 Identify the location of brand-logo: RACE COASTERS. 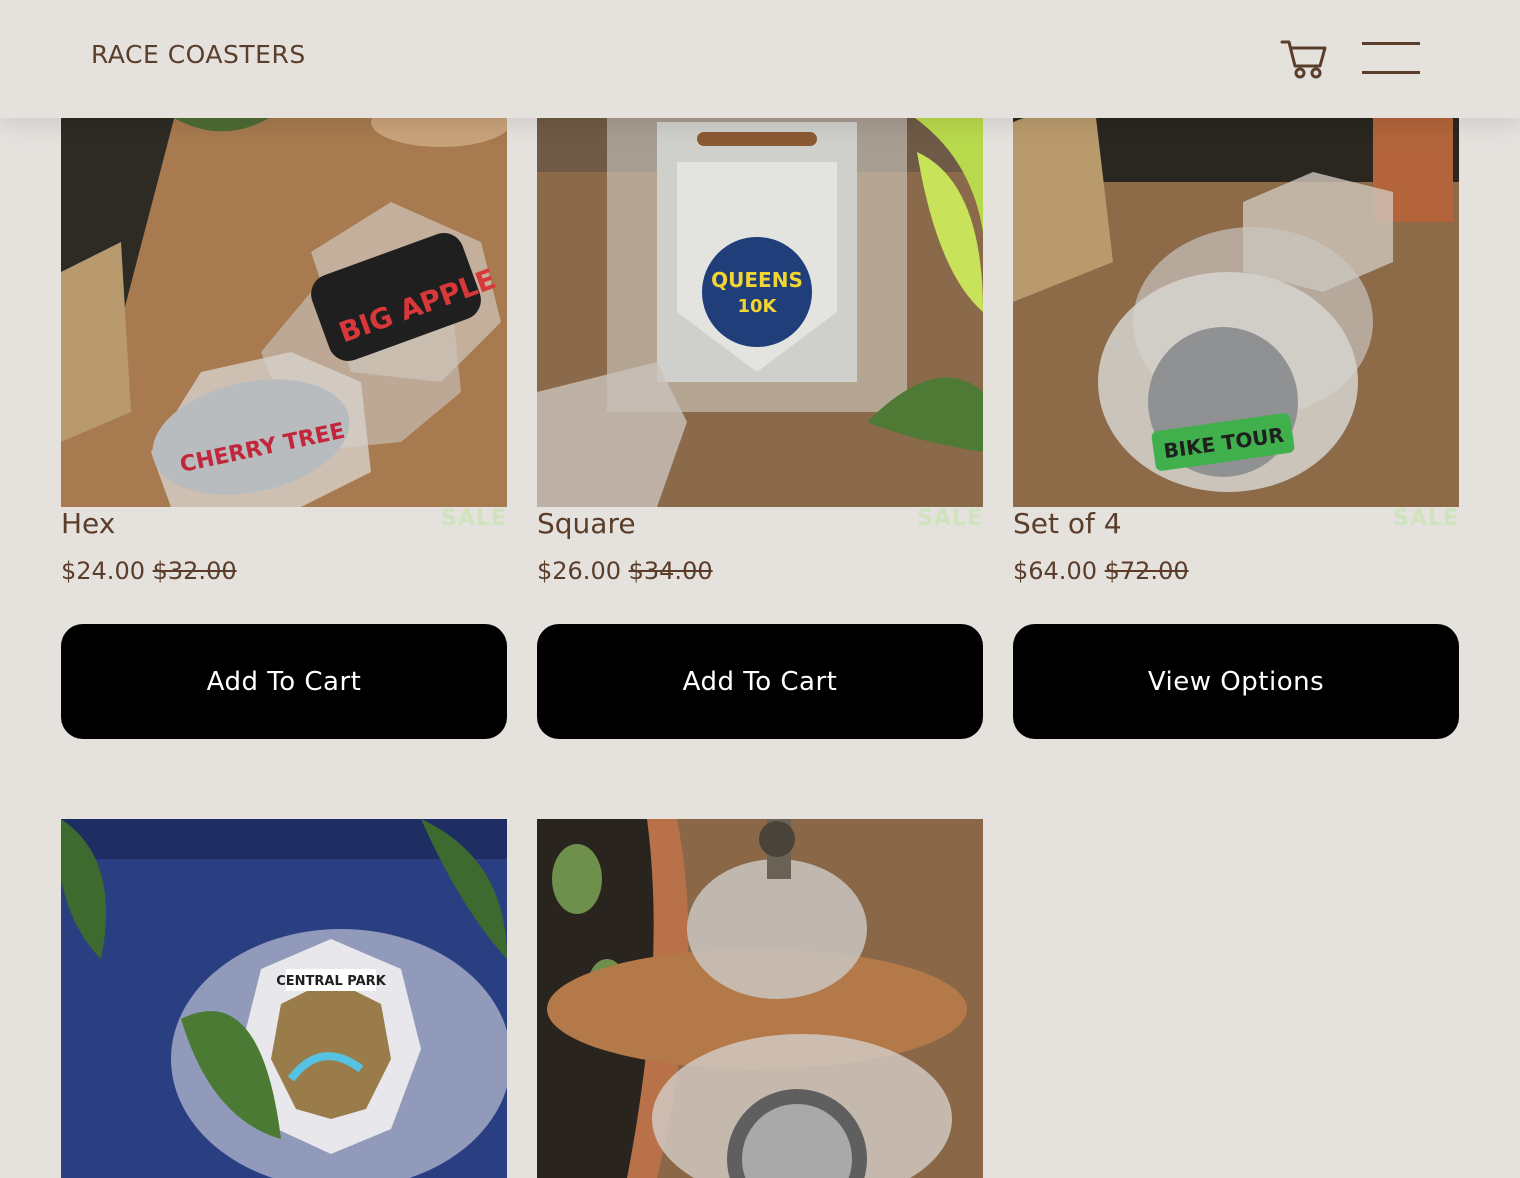
(198, 54).